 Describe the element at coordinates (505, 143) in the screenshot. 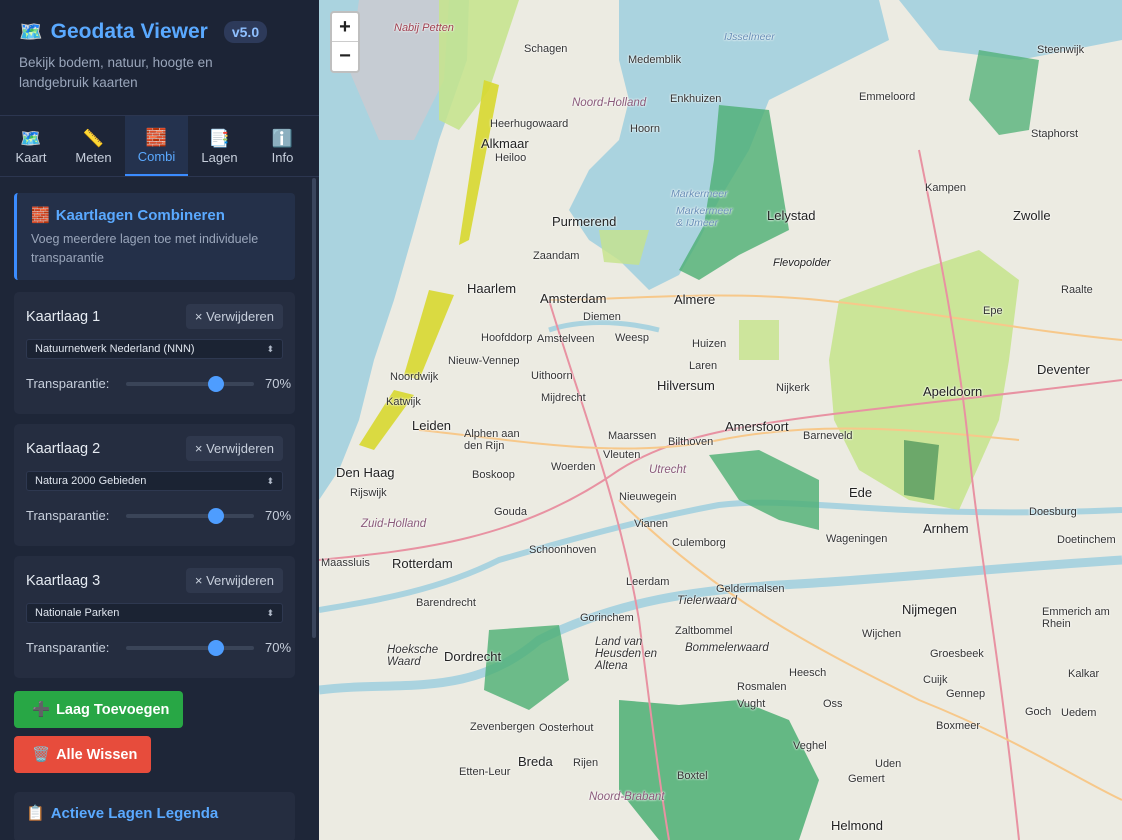

I see `place-label: Alkmaar` at that location.